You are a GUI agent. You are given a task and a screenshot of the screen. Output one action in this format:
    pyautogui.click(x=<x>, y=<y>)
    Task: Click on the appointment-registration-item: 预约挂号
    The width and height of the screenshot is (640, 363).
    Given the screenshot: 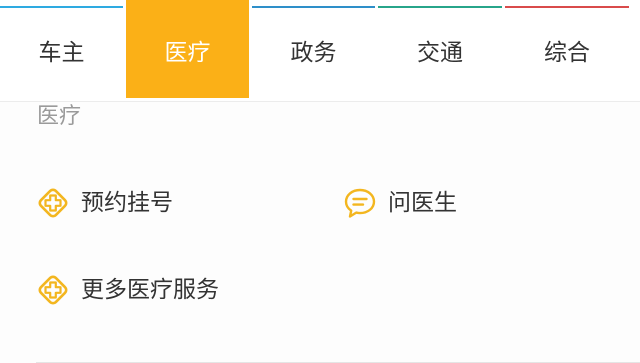 What is the action you would take?
    pyautogui.click(x=104, y=203)
    